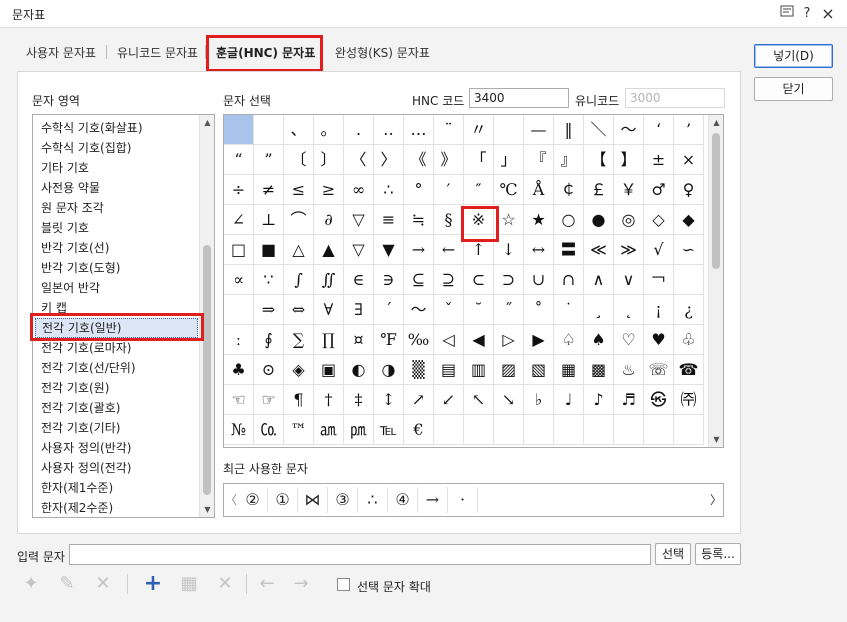  Describe the element at coordinates (689, 340) in the screenshot. I see `char-cell: ♧` at that location.